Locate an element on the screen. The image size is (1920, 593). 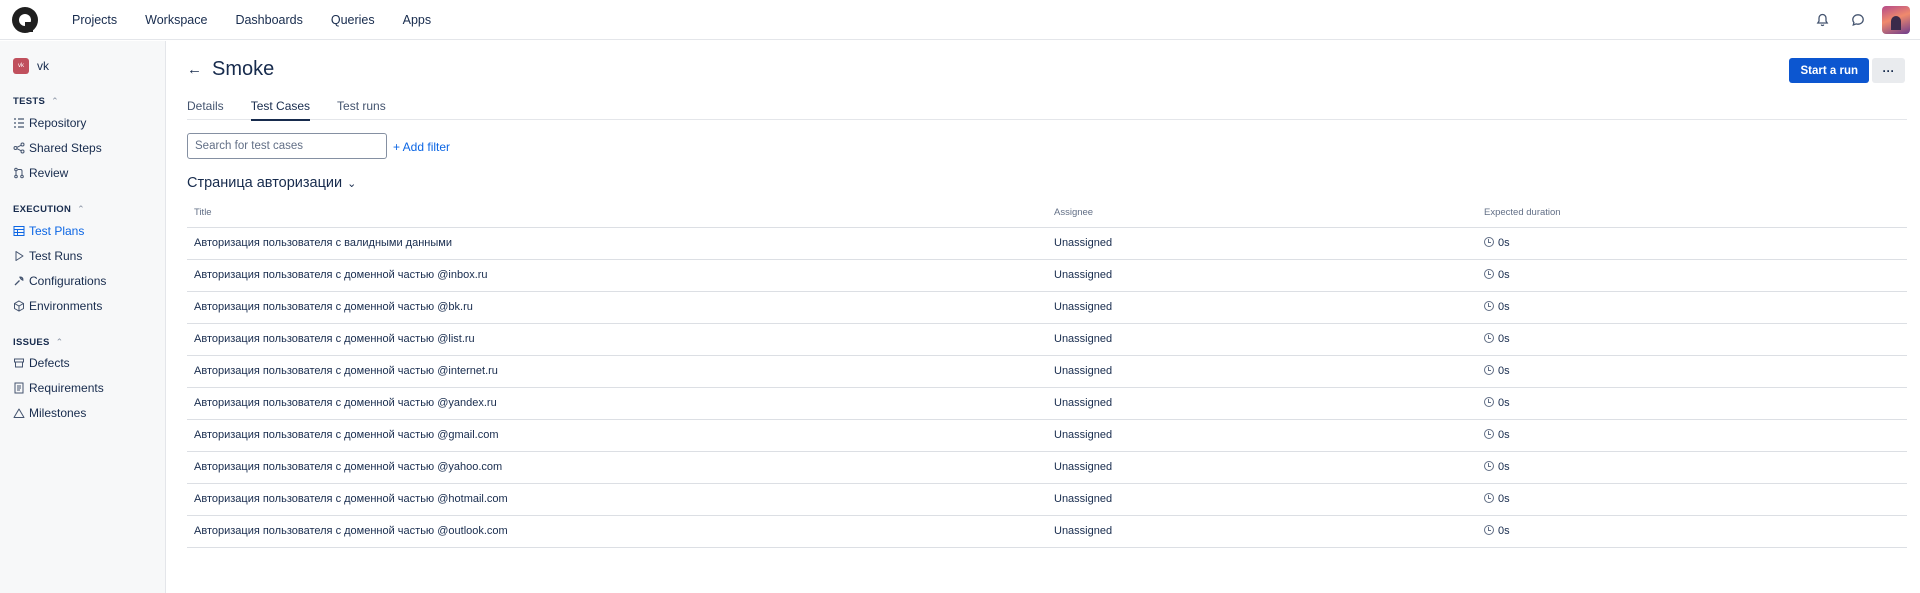
column-header-title: Title is located at coordinates (617, 213).